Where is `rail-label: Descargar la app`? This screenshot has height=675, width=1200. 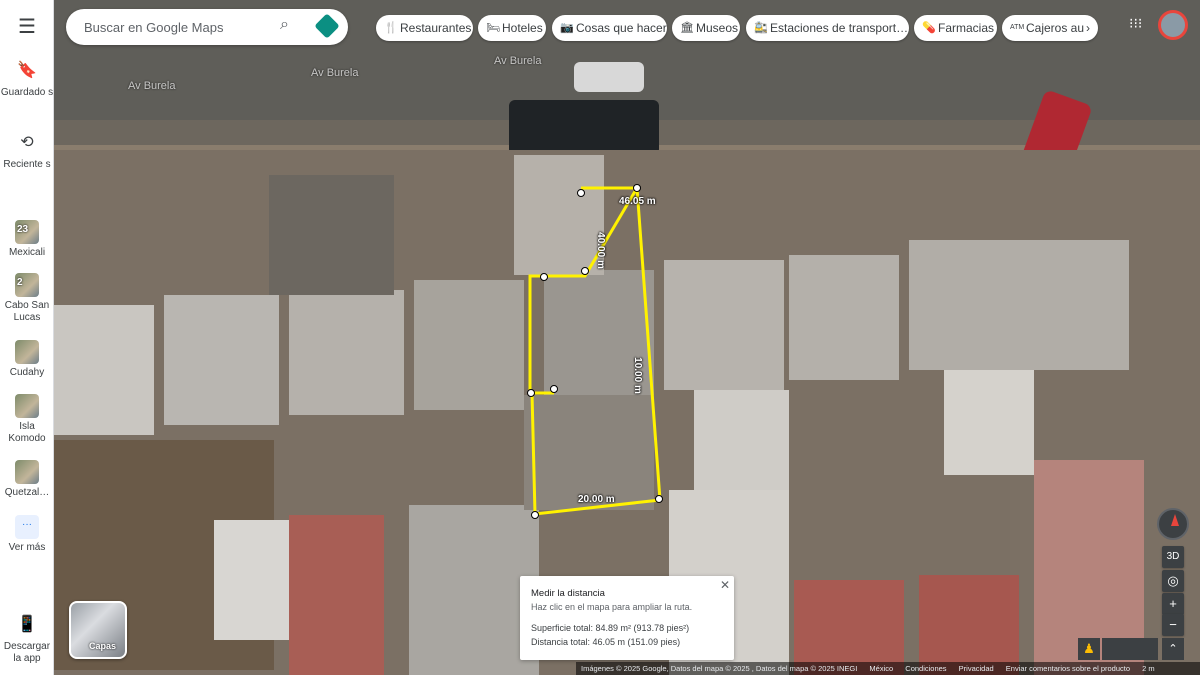
rail-label: Descargar la app is located at coordinates (27, 652).